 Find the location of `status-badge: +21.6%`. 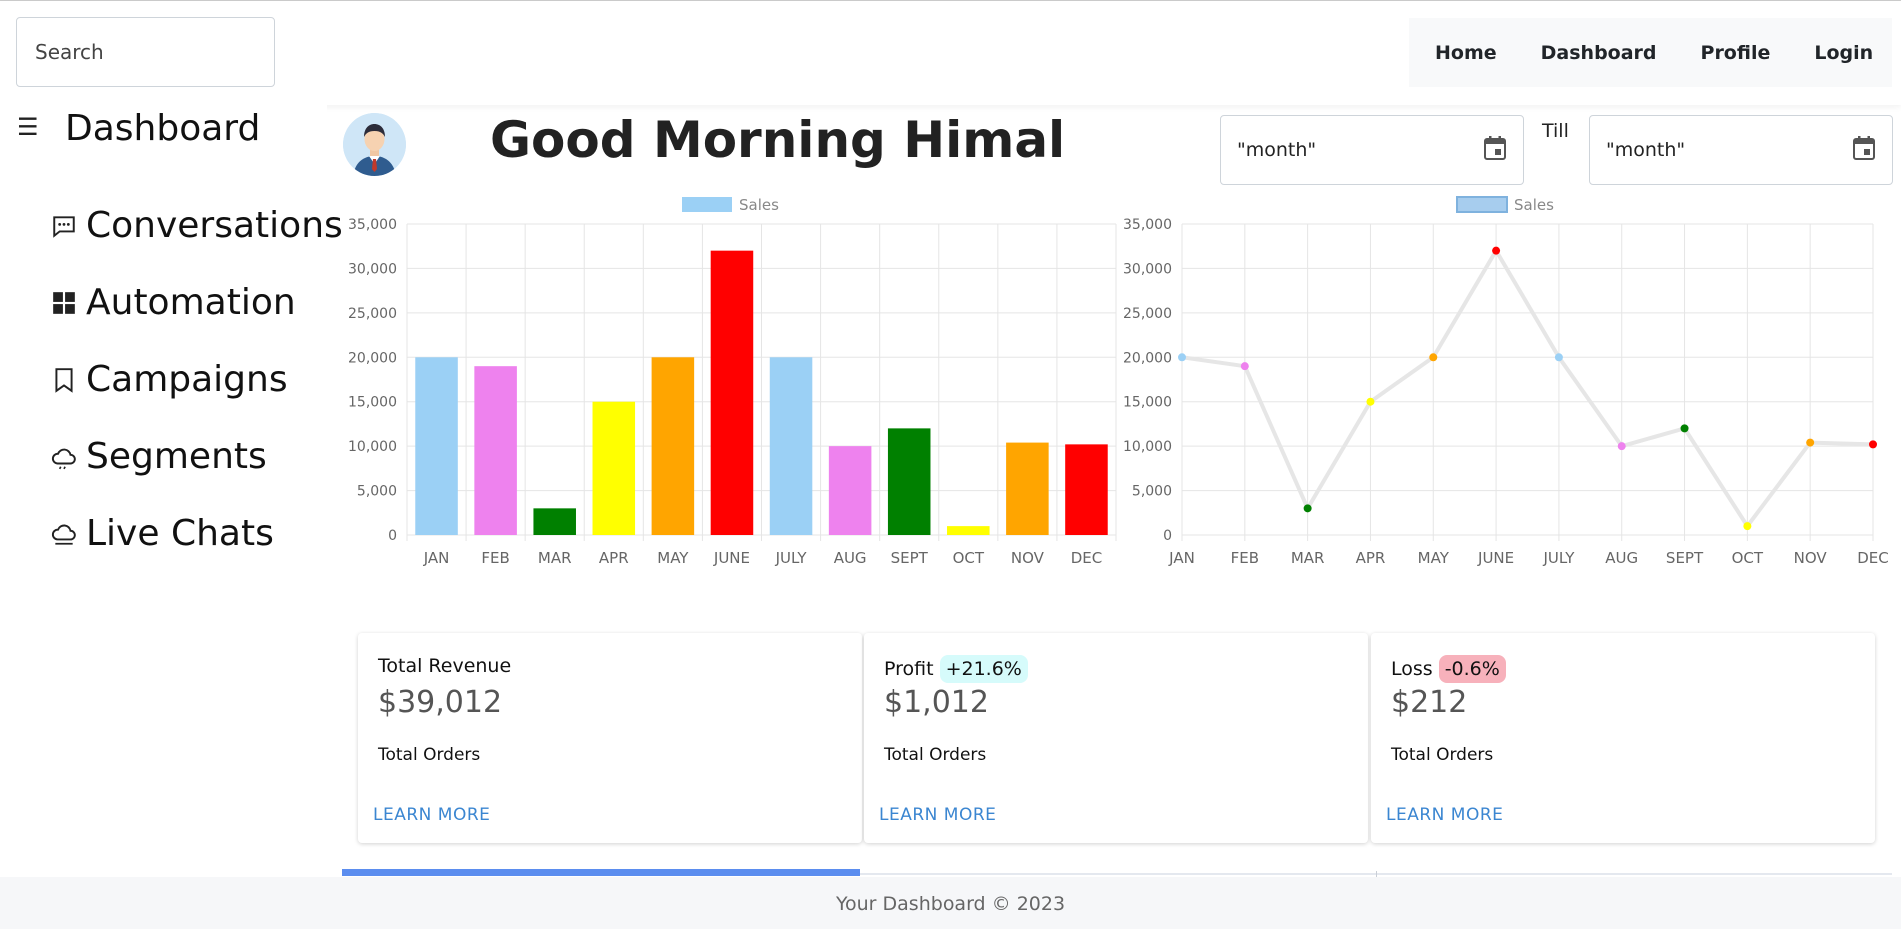

status-badge: +21.6% is located at coordinates (983, 669).